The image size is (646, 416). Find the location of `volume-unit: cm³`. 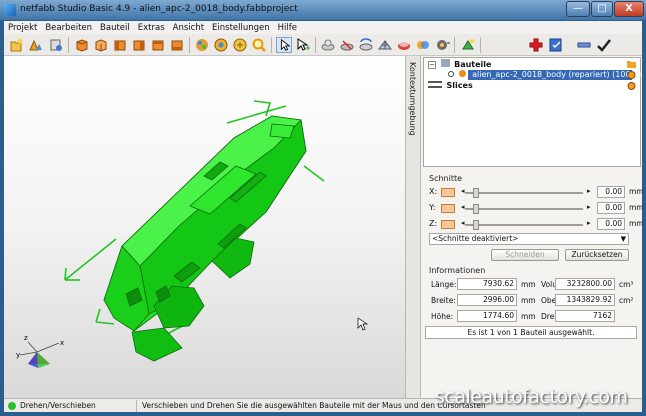

volume-unit: cm³ is located at coordinates (626, 284).